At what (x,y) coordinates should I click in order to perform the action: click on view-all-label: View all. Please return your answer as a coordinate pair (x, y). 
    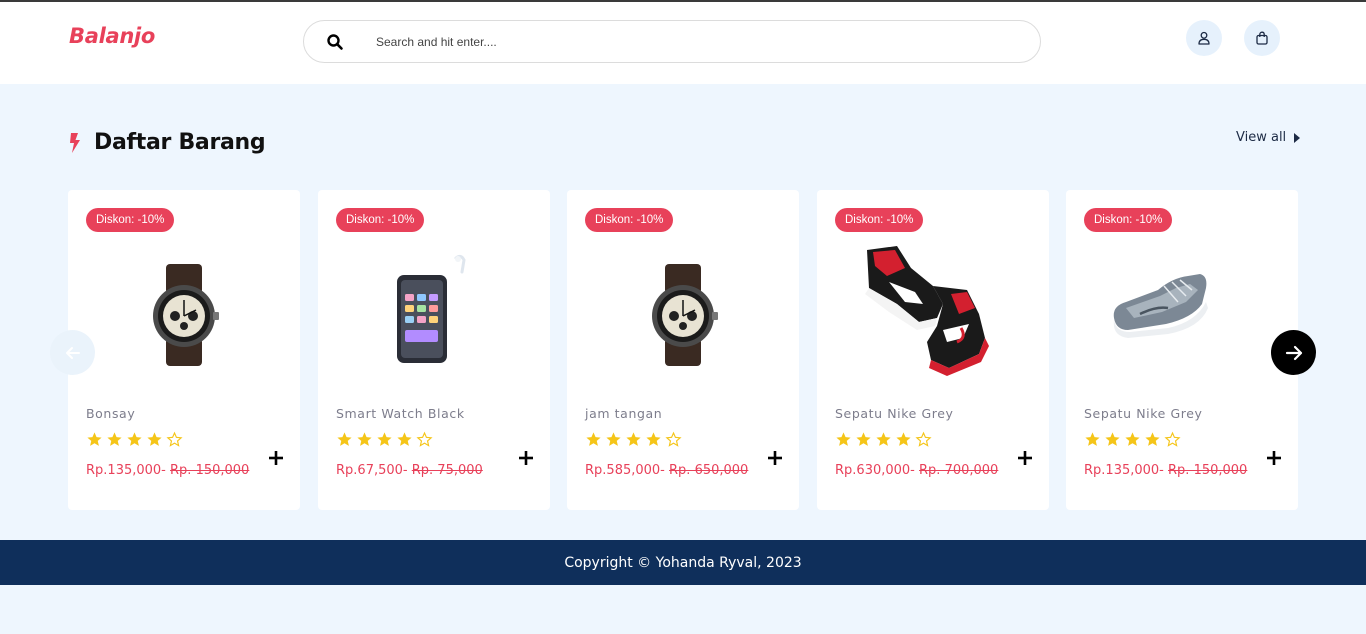
    Looking at the image, I should click on (1261, 137).